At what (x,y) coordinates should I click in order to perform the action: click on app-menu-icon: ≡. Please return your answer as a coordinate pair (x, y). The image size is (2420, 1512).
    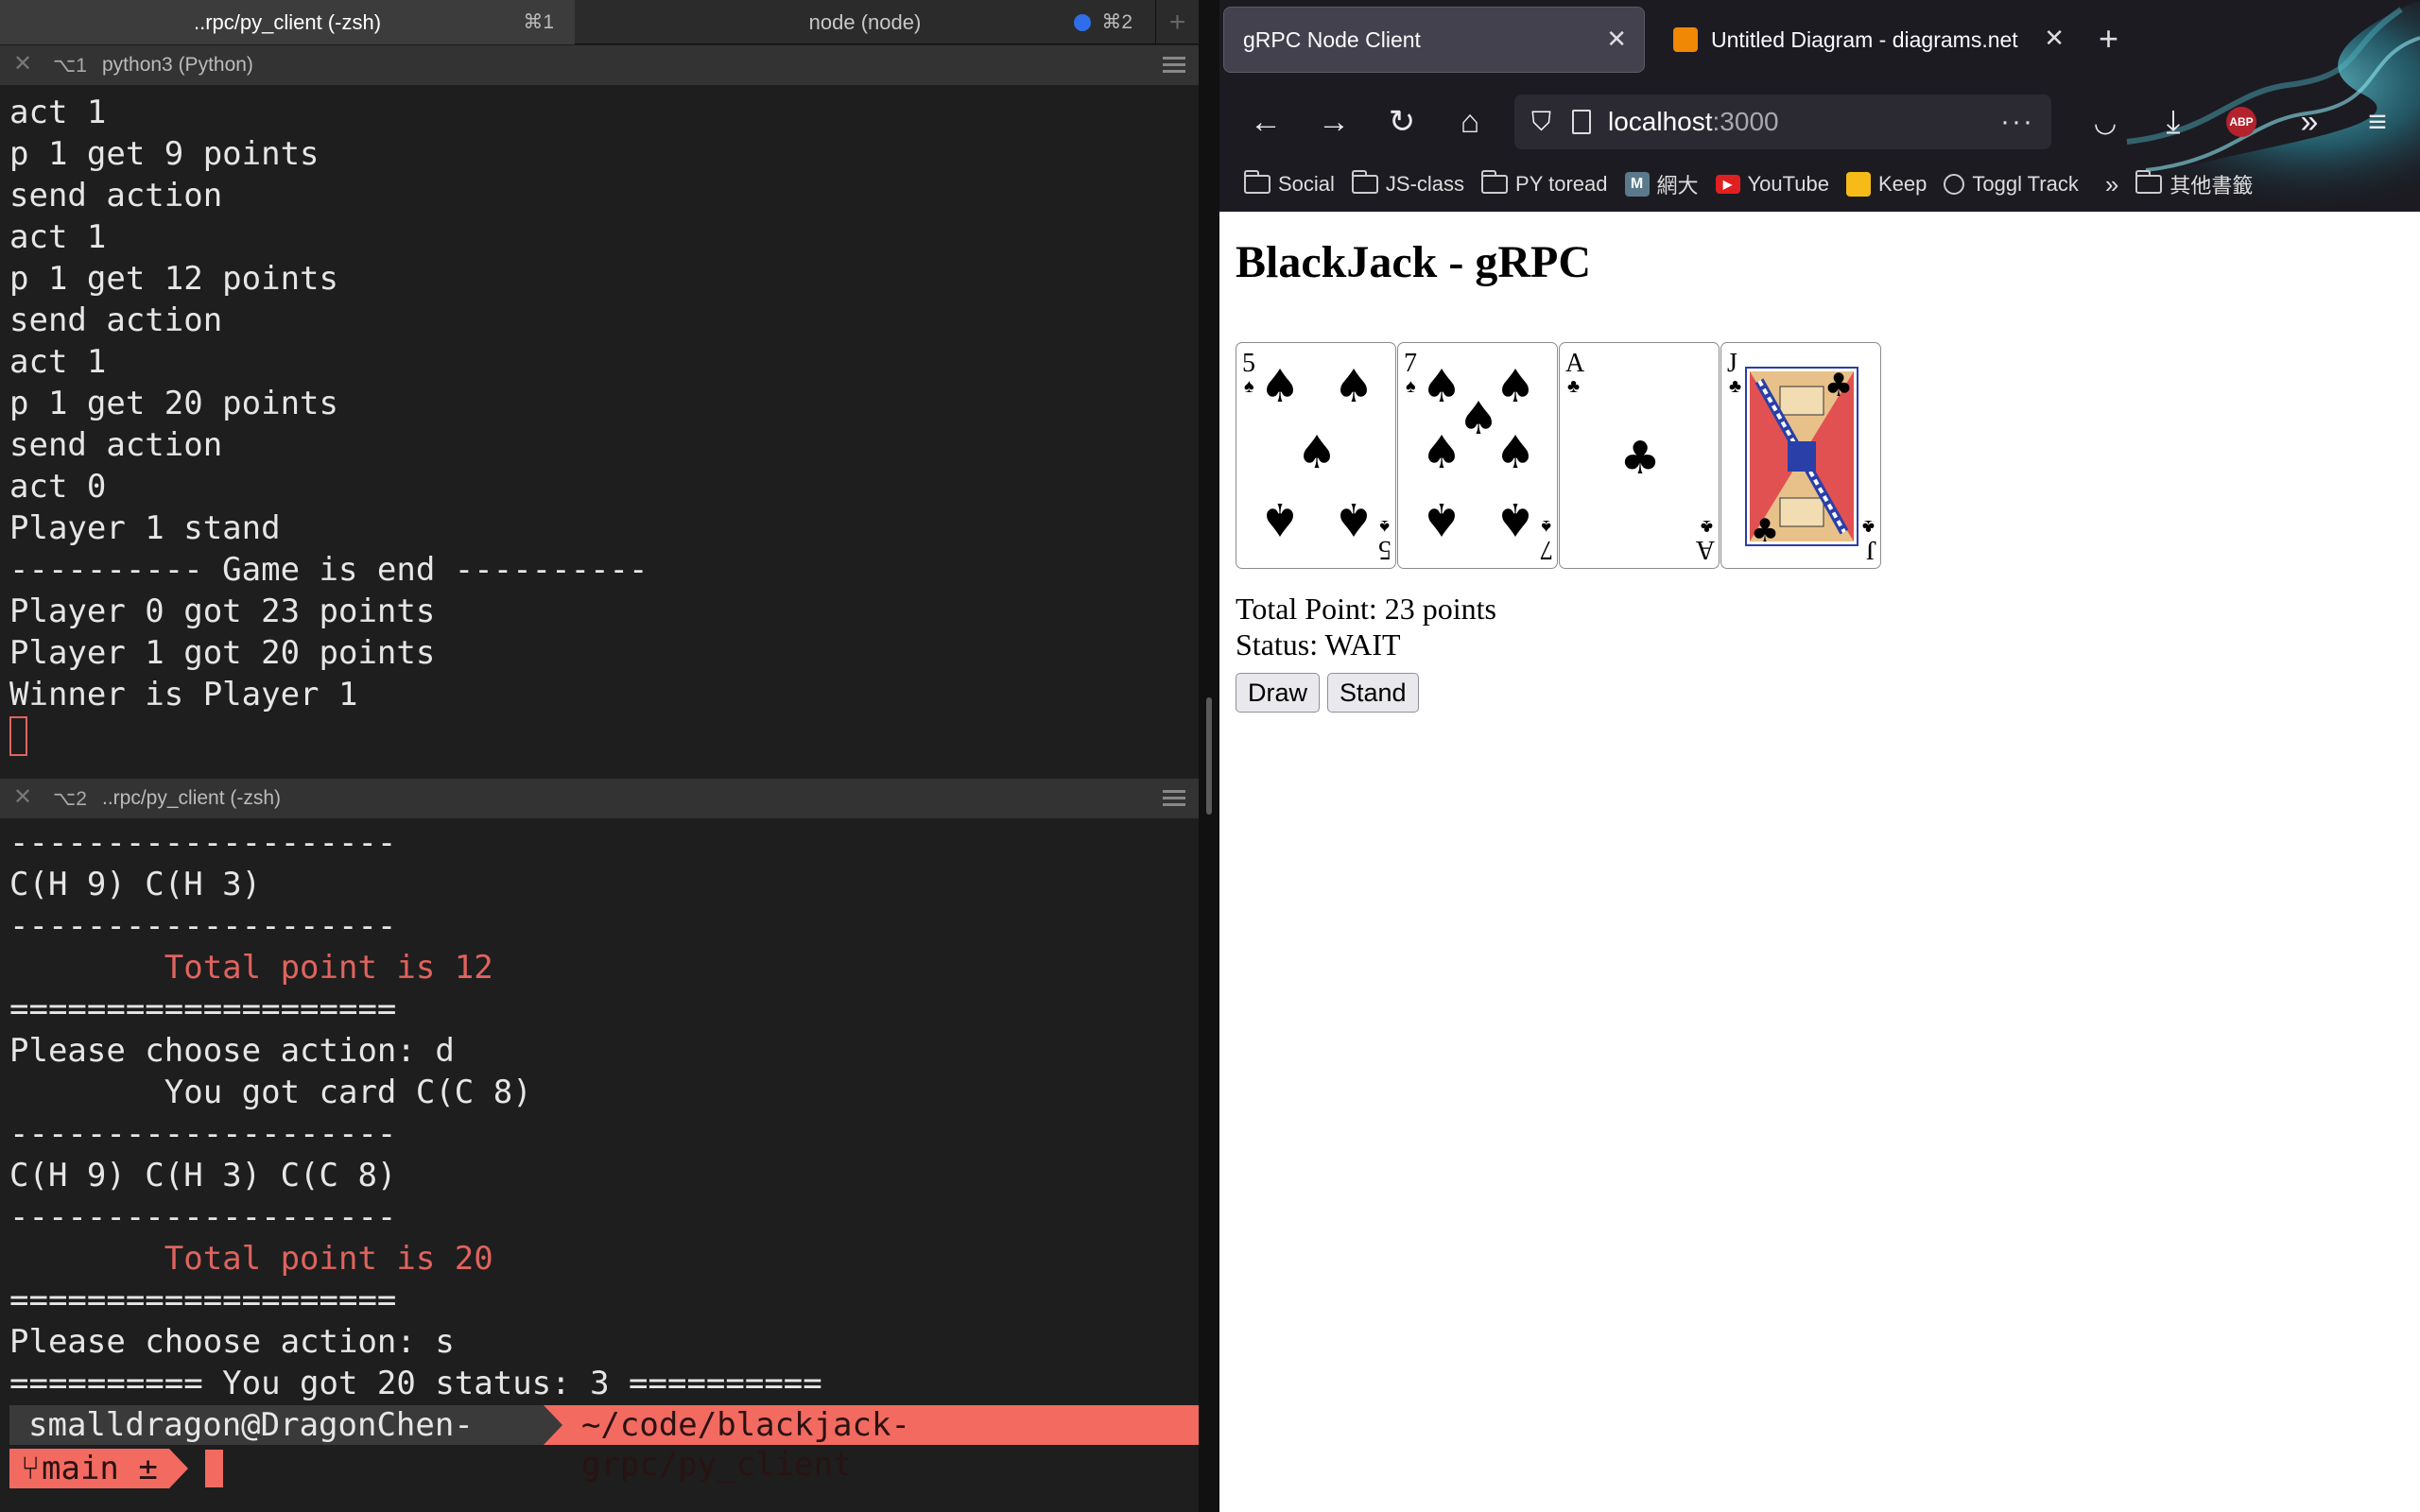
    Looking at the image, I should click on (2377, 122).